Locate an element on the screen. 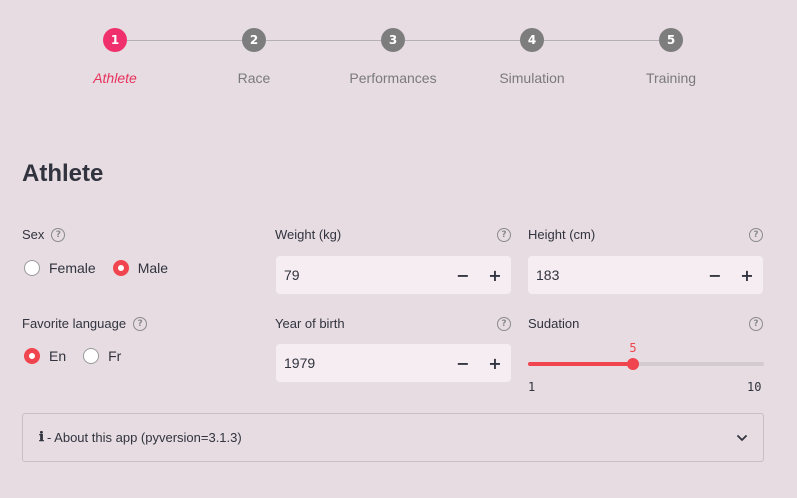  step-4-label: Simulation is located at coordinates (532, 78).